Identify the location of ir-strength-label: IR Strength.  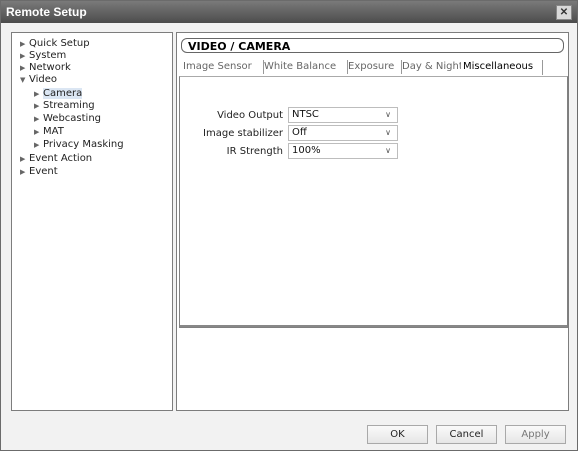
(254, 151).